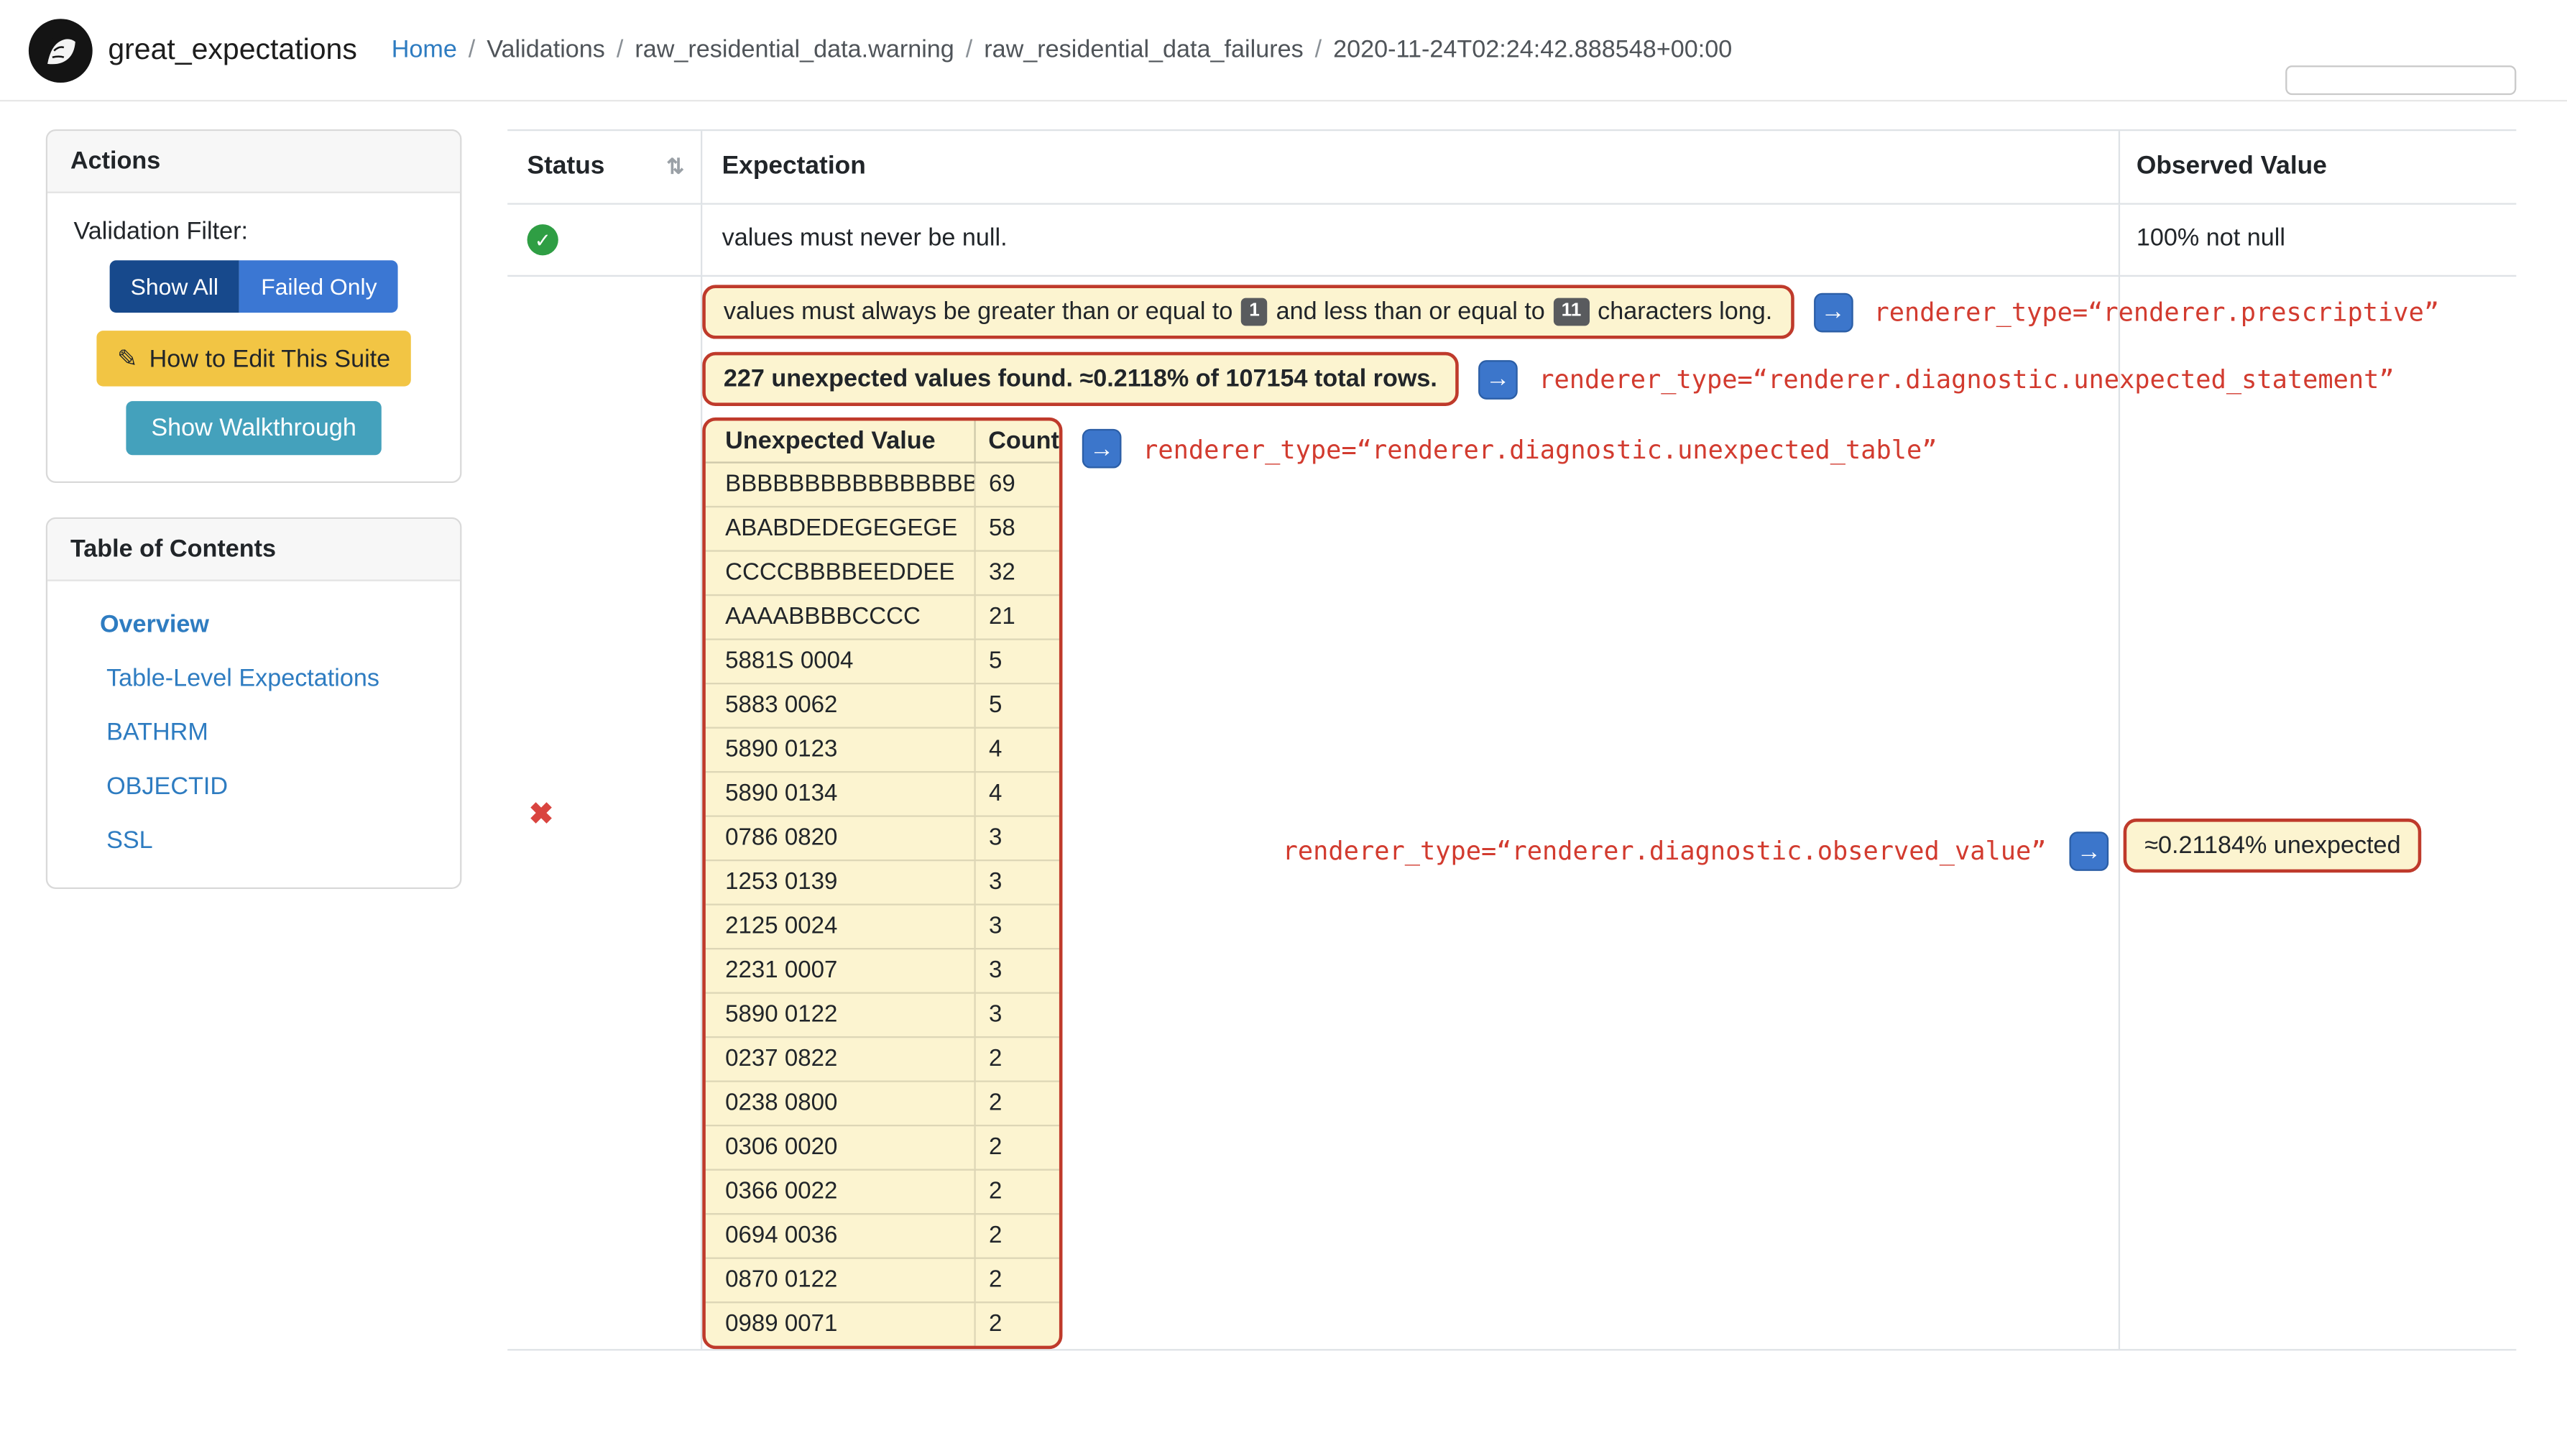 This screenshot has height=1456, width=2567. Describe the element at coordinates (882, 969) in the screenshot. I see `unexpected-table-row: 2231 0007 3` at that location.